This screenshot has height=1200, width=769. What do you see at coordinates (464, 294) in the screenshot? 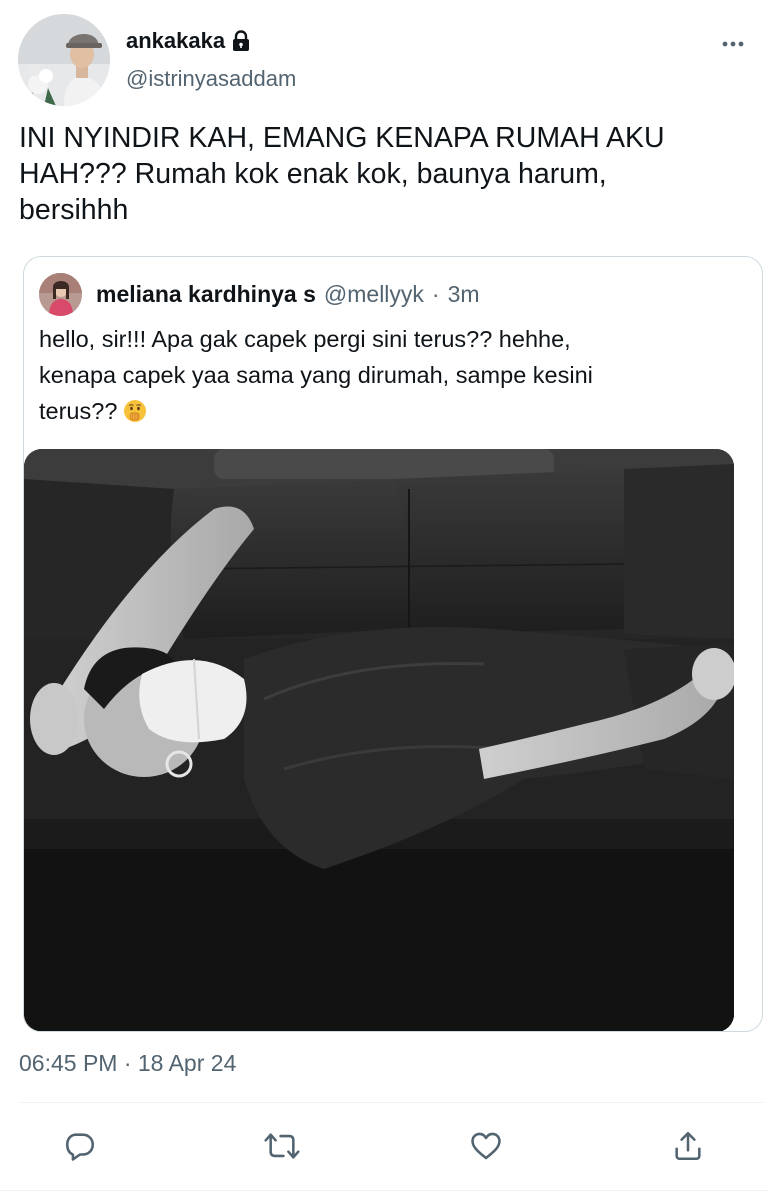
I see `quoted-time: 3m` at bounding box center [464, 294].